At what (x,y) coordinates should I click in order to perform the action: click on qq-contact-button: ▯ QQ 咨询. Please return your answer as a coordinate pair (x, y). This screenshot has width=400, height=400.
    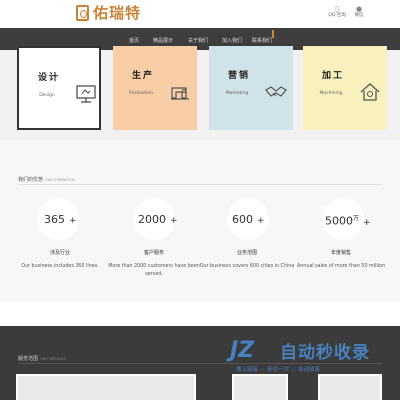
    Looking at the image, I should click on (337, 12).